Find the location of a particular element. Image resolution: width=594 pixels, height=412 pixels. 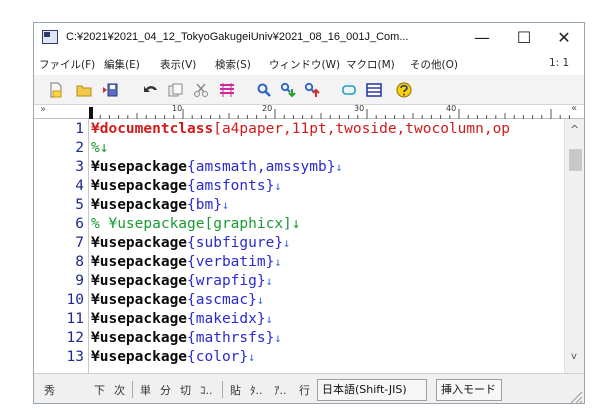

code-line: 2 %↓ is located at coordinates (299, 148).